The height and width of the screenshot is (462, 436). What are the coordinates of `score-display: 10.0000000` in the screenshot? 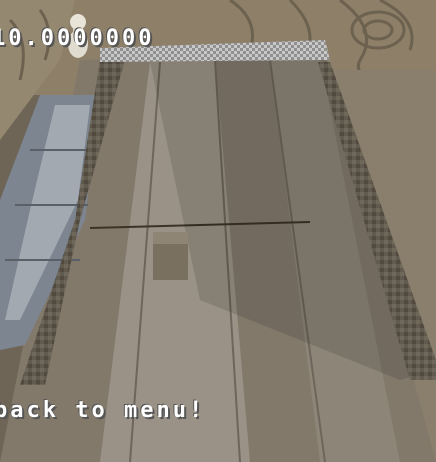 It's located at (77, 38).